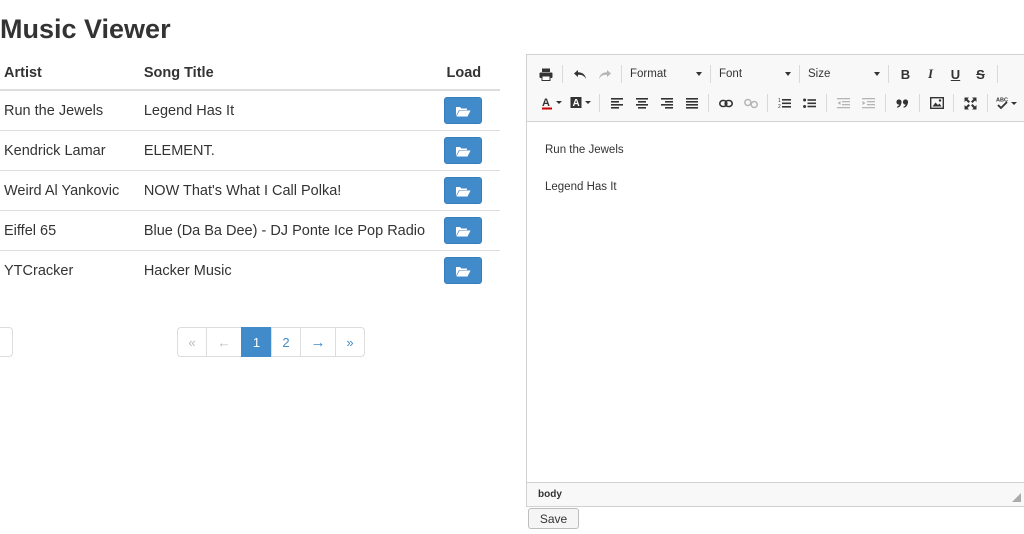  Describe the element at coordinates (250, 271) in the screenshot. I see `table-row: YTCracker Hacker Music` at that location.